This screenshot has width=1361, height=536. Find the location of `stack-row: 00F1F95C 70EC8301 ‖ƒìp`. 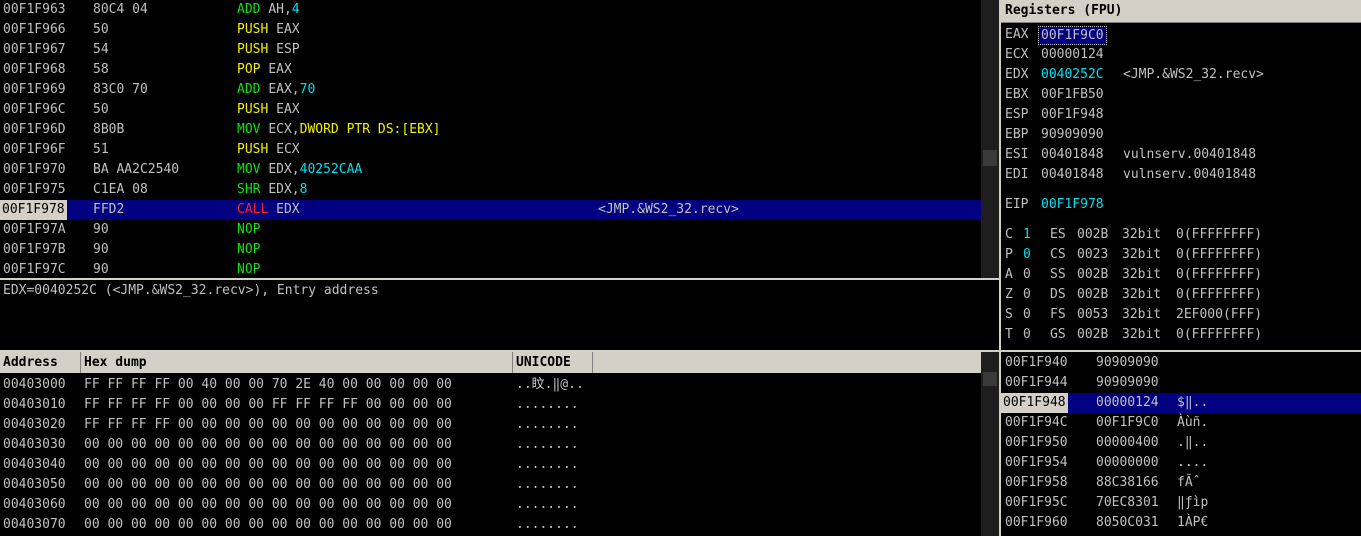

stack-row: 00F1F95C 70EC8301 ‖ƒìp is located at coordinates (1181, 503).